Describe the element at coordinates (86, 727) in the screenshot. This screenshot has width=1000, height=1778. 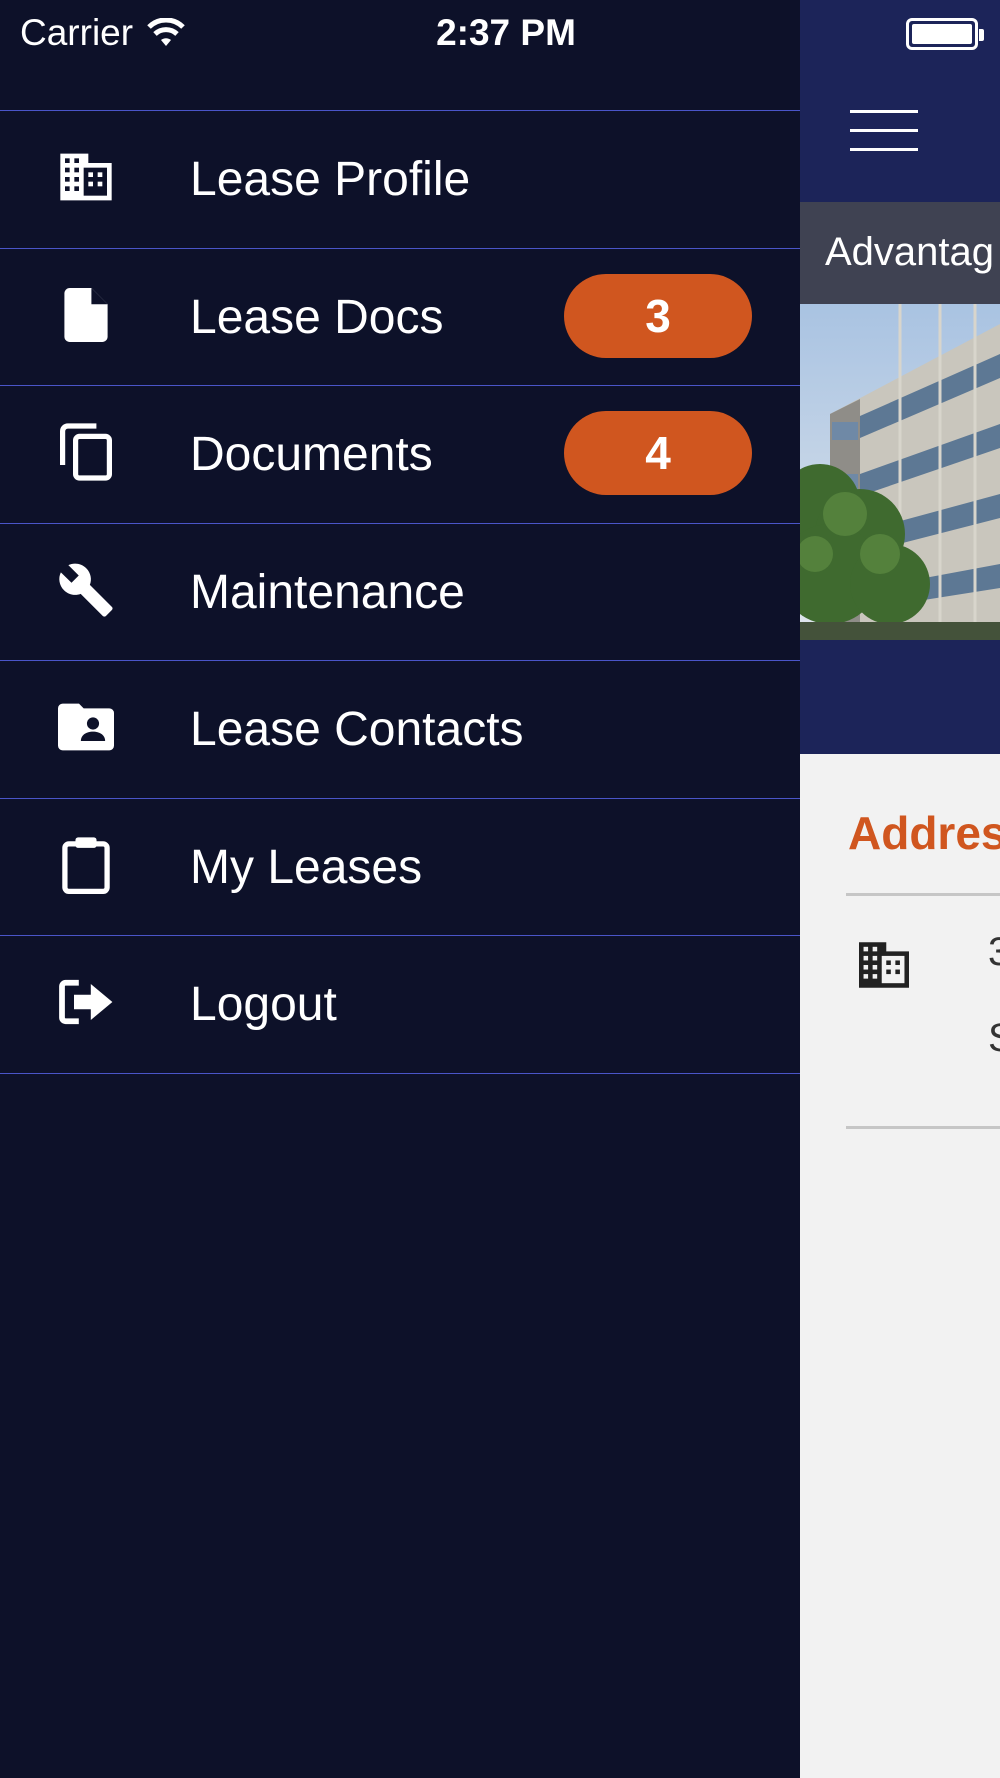
I see `contact-folder-icon` at that location.